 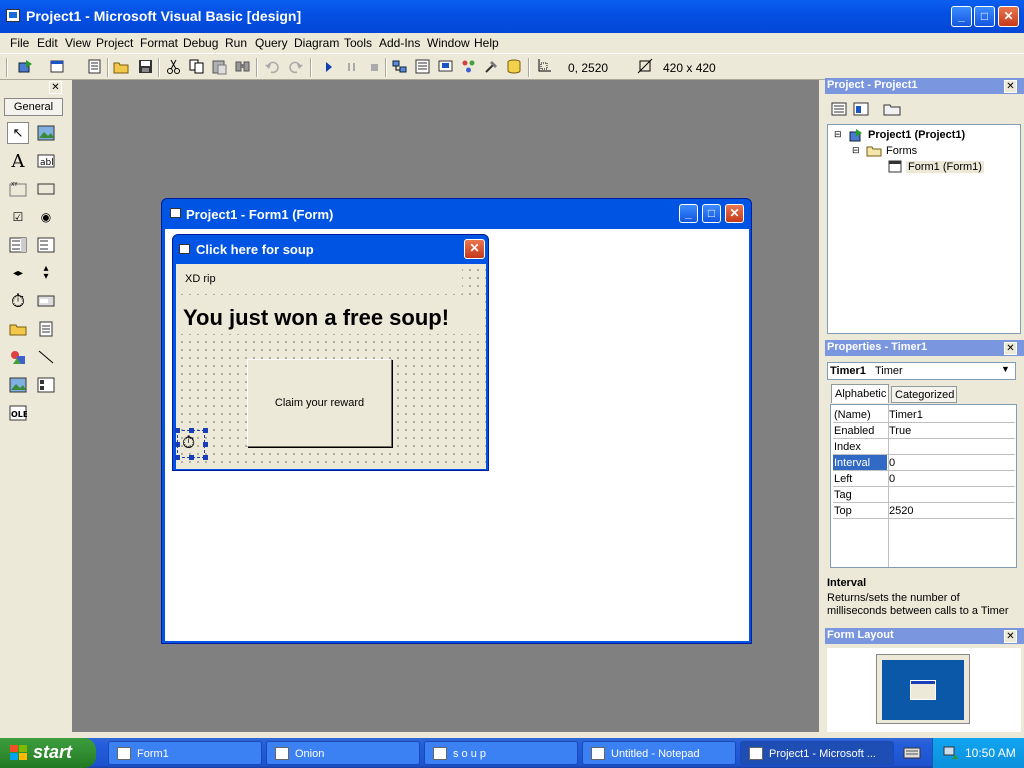 I want to click on prop-value: 2520, so click(x=901, y=511).